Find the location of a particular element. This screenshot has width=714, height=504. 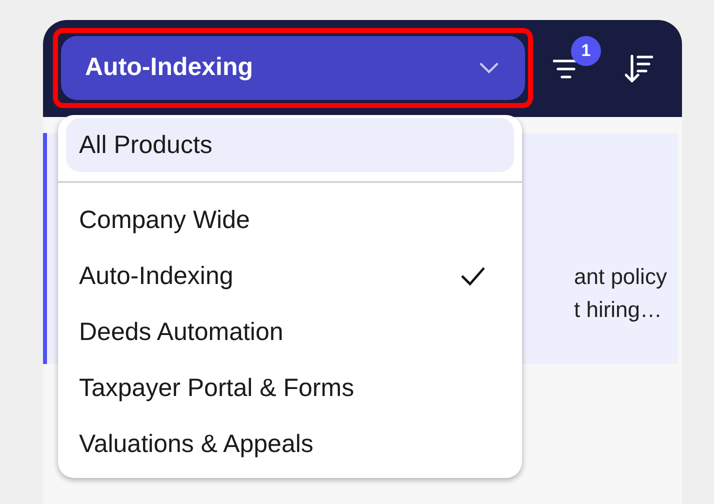

menu-item: Valuations & Appeals is located at coordinates (290, 444).